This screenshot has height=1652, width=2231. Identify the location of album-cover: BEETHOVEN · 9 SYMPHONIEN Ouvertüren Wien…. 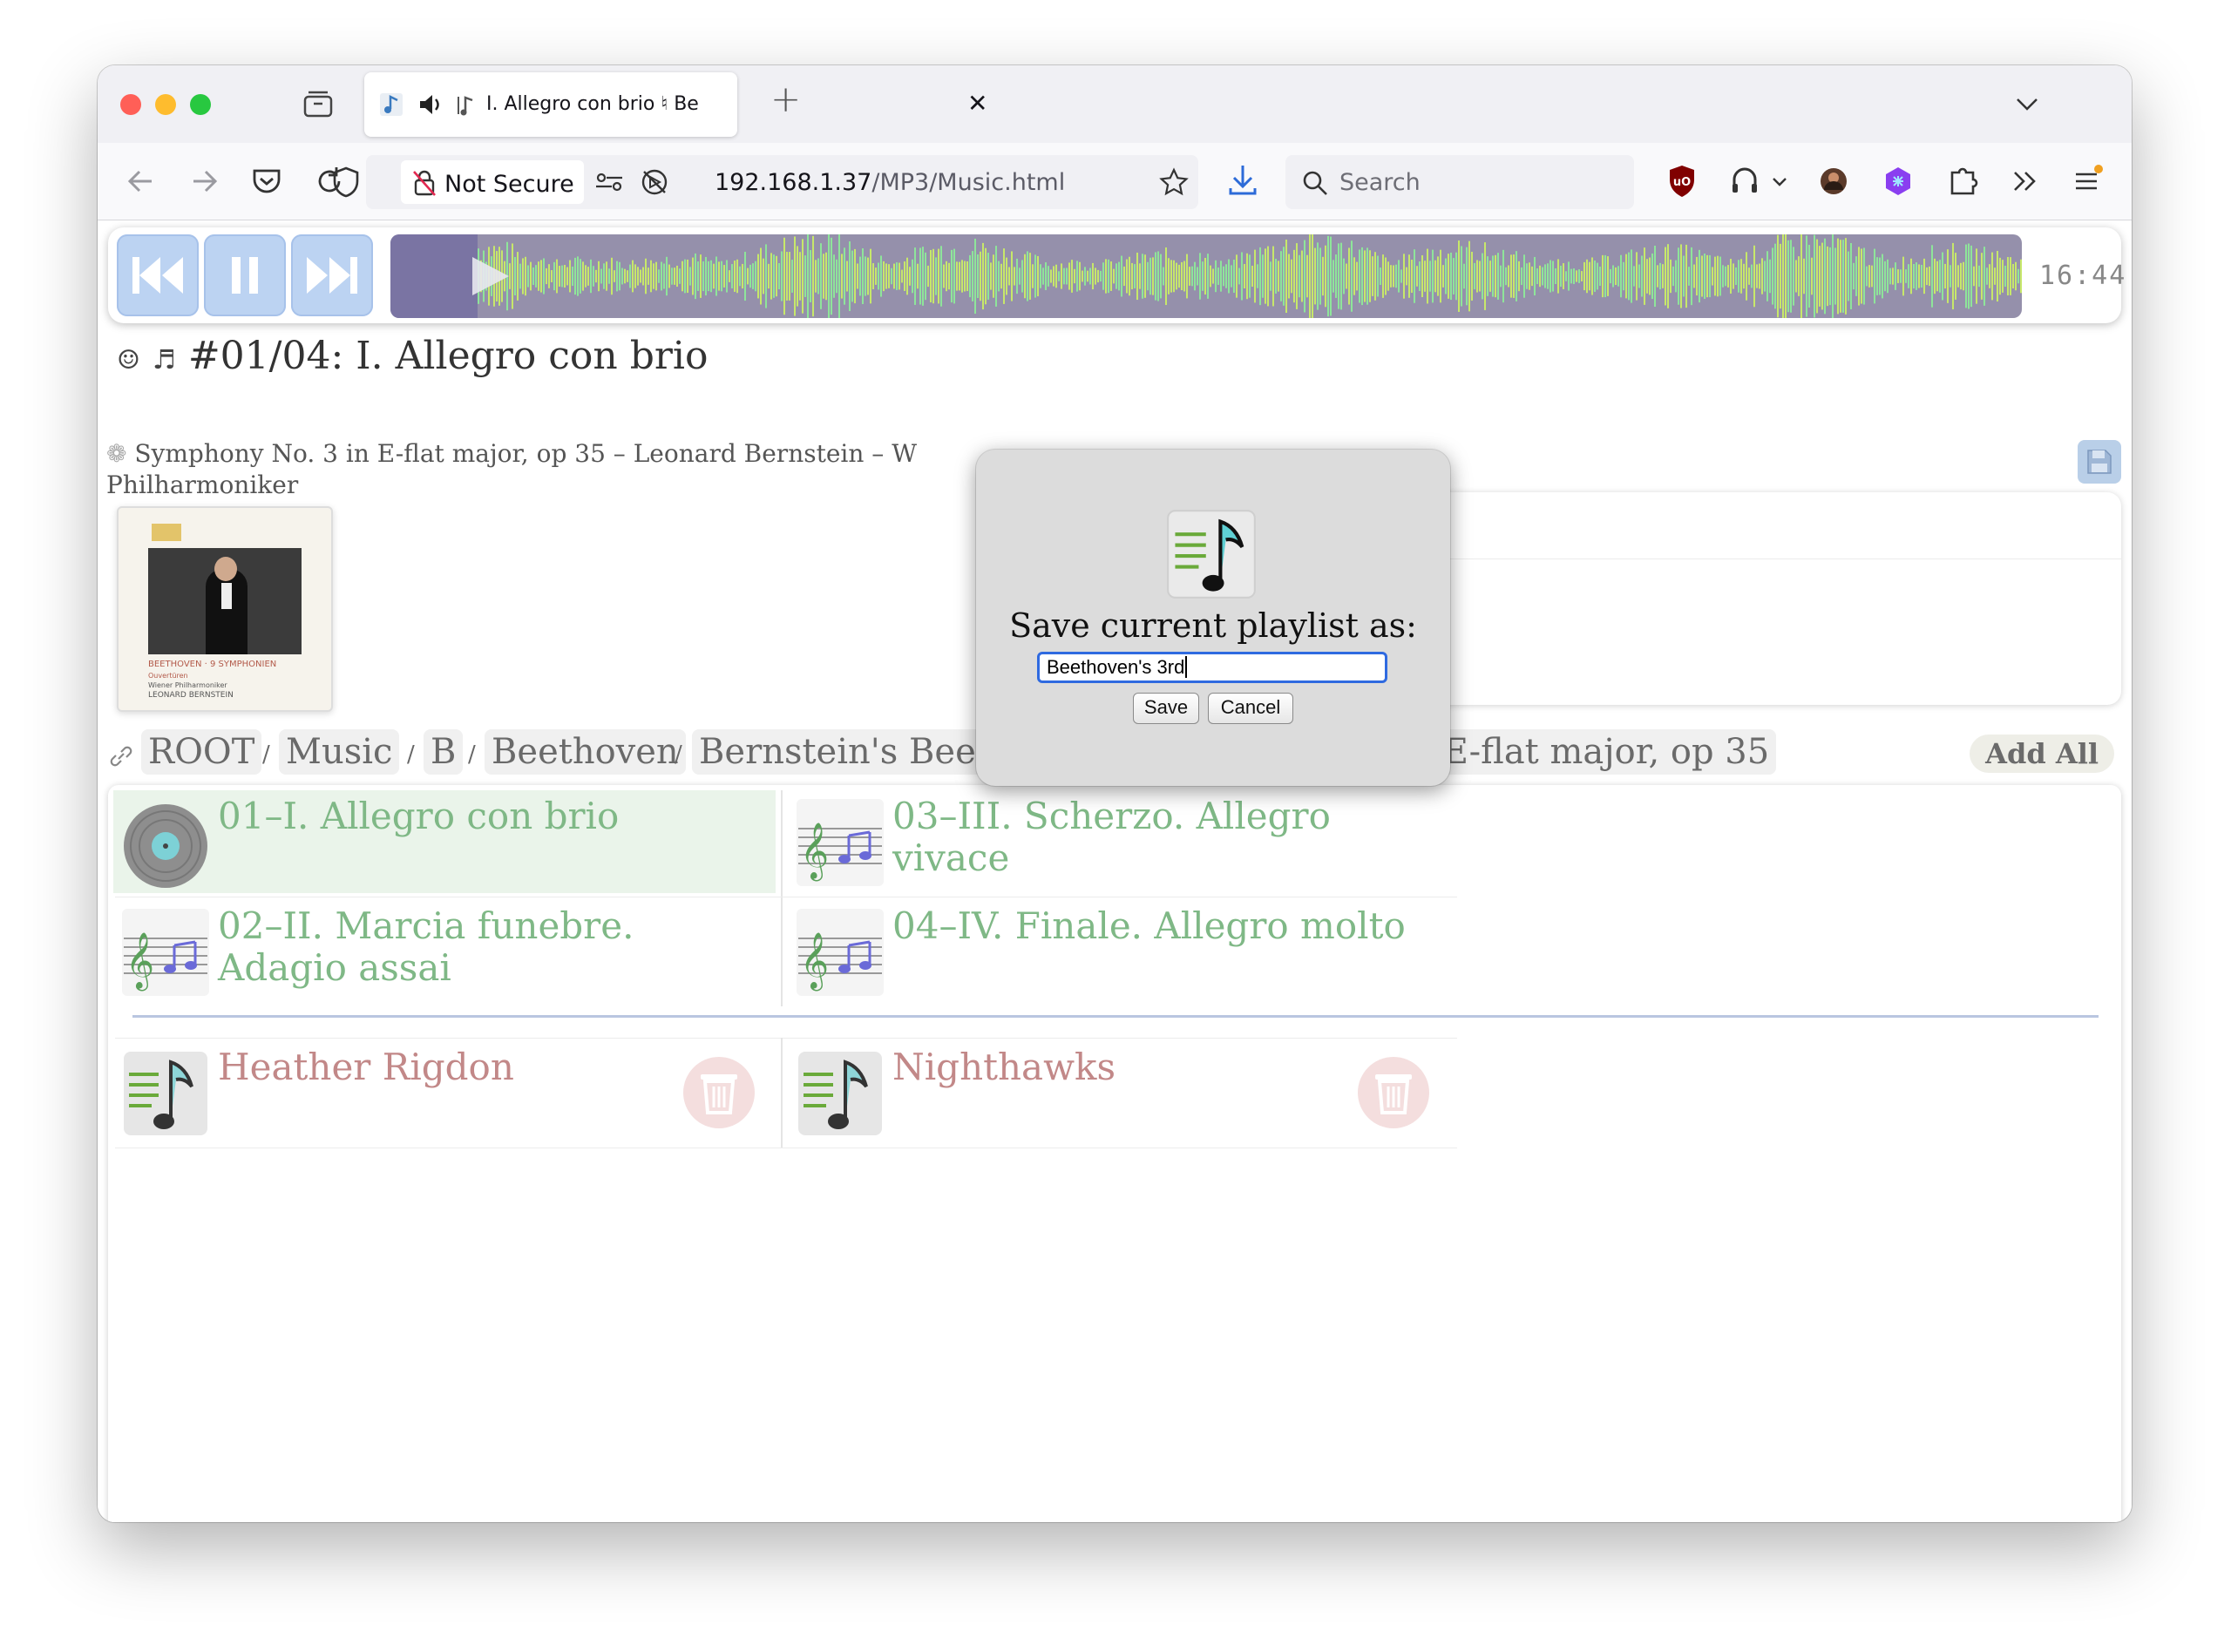
(225, 609).